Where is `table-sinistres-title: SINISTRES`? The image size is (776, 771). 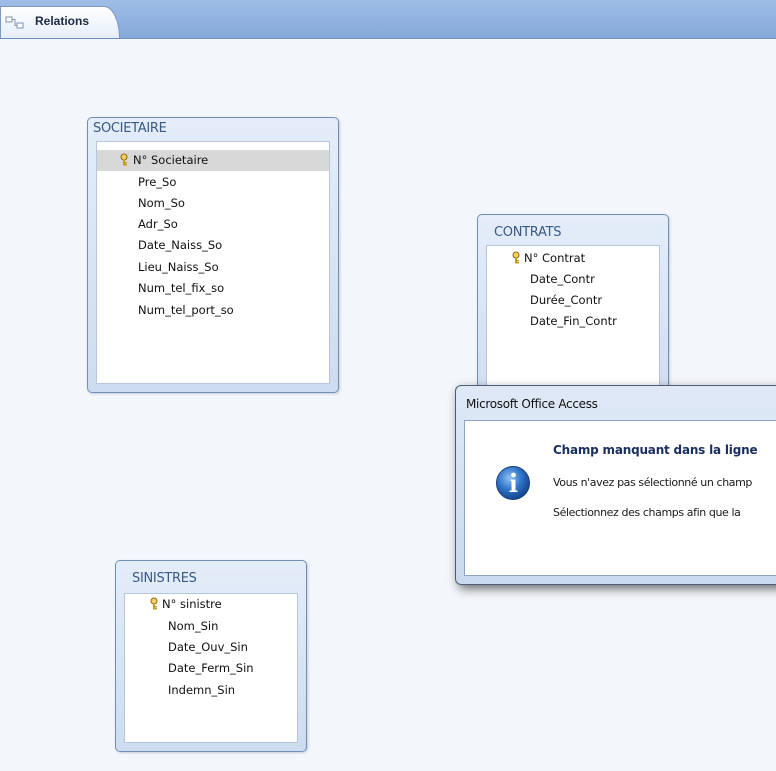
table-sinistres-title: SINISTRES is located at coordinates (164, 578).